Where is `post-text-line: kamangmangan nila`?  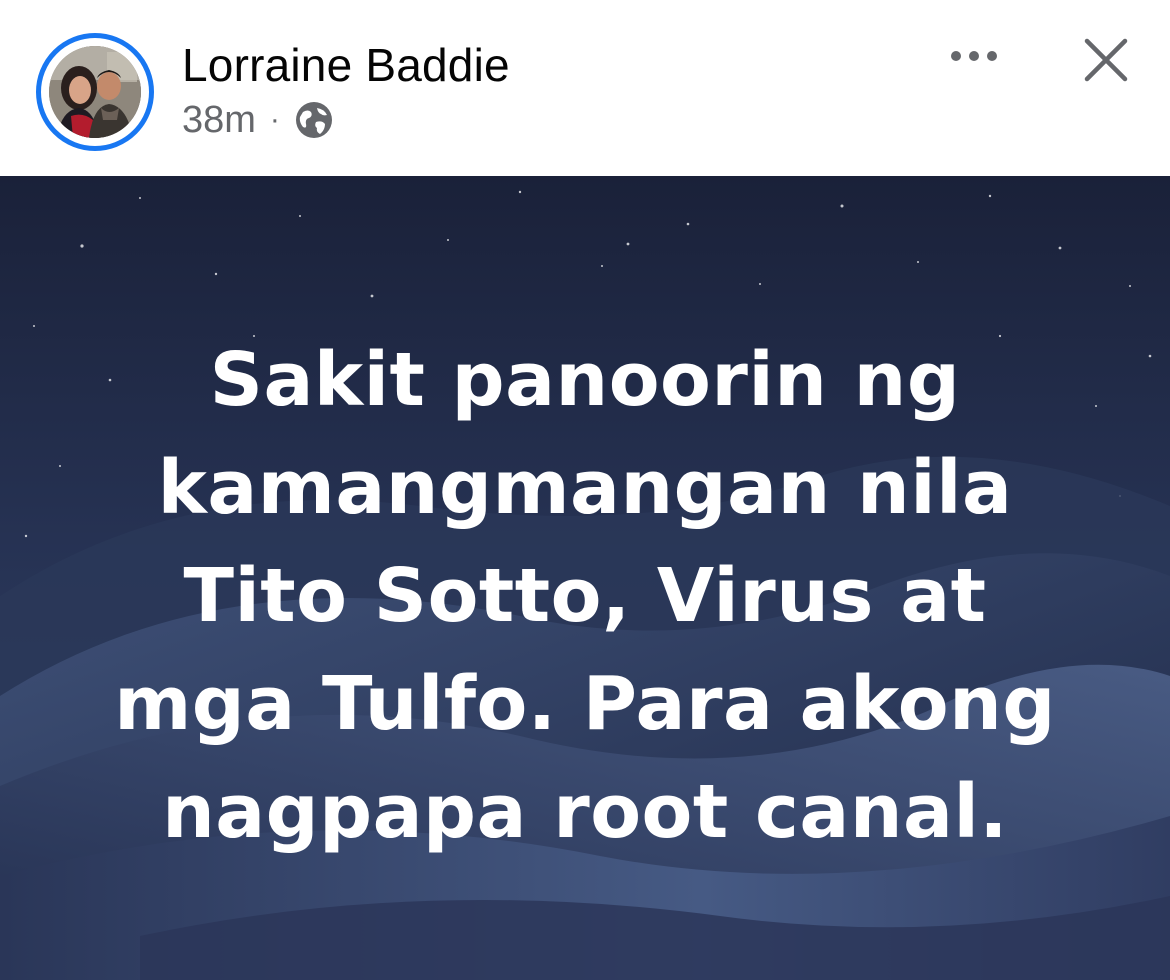
post-text-line: kamangmangan nila is located at coordinates (585, 488).